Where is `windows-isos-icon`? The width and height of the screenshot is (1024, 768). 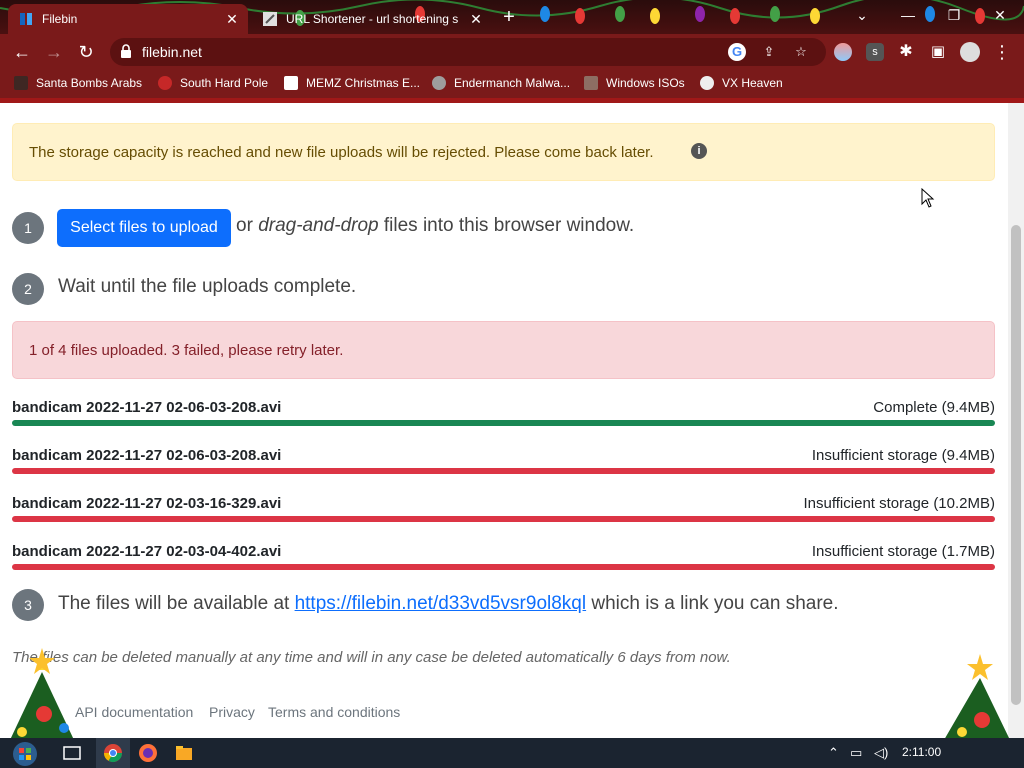 windows-isos-icon is located at coordinates (591, 83).